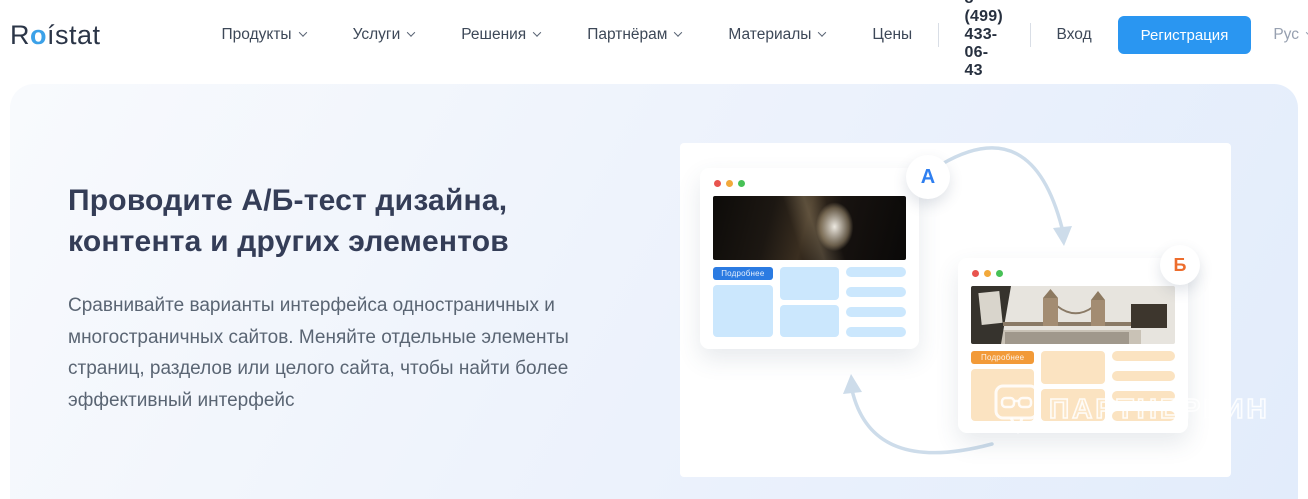 The image size is (1308, 499). I want to click on signup-button: Регистрация, so click(1184, 35).